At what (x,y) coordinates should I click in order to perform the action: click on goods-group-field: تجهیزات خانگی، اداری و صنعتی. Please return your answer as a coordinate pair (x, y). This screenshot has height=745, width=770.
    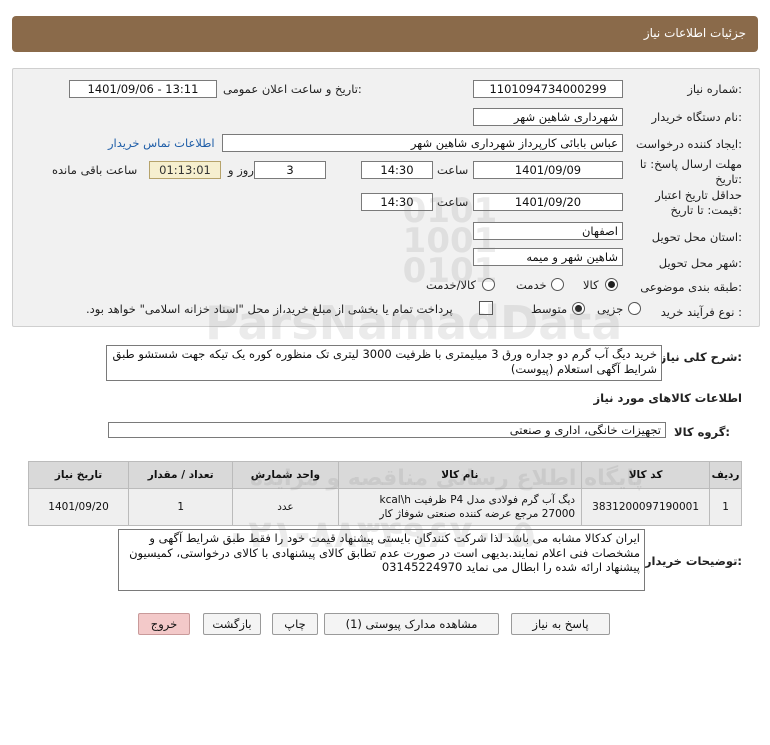
    Looking at the image, I should click on (387, 430).